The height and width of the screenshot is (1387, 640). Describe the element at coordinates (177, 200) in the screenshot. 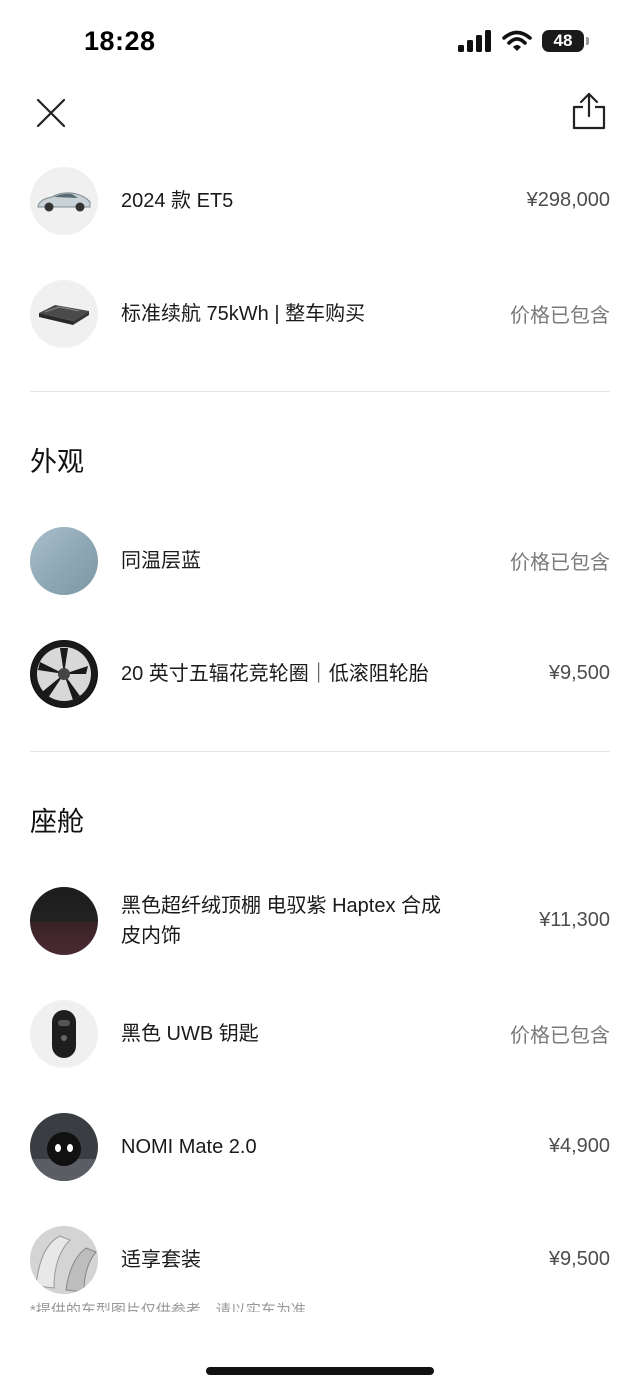

I see `model-name: 2024 款 ET5` at that location.